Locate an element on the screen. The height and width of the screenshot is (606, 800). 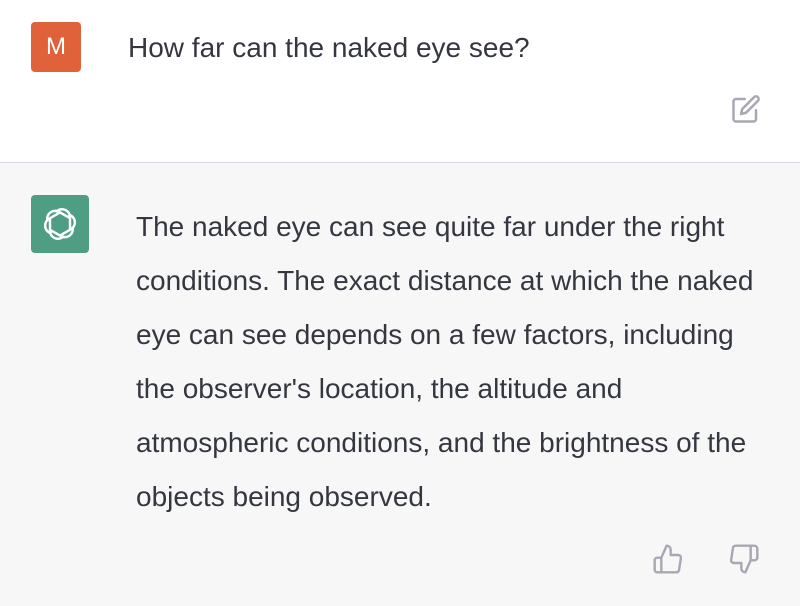
user-avatar: M is located at coordinates (56, 47).